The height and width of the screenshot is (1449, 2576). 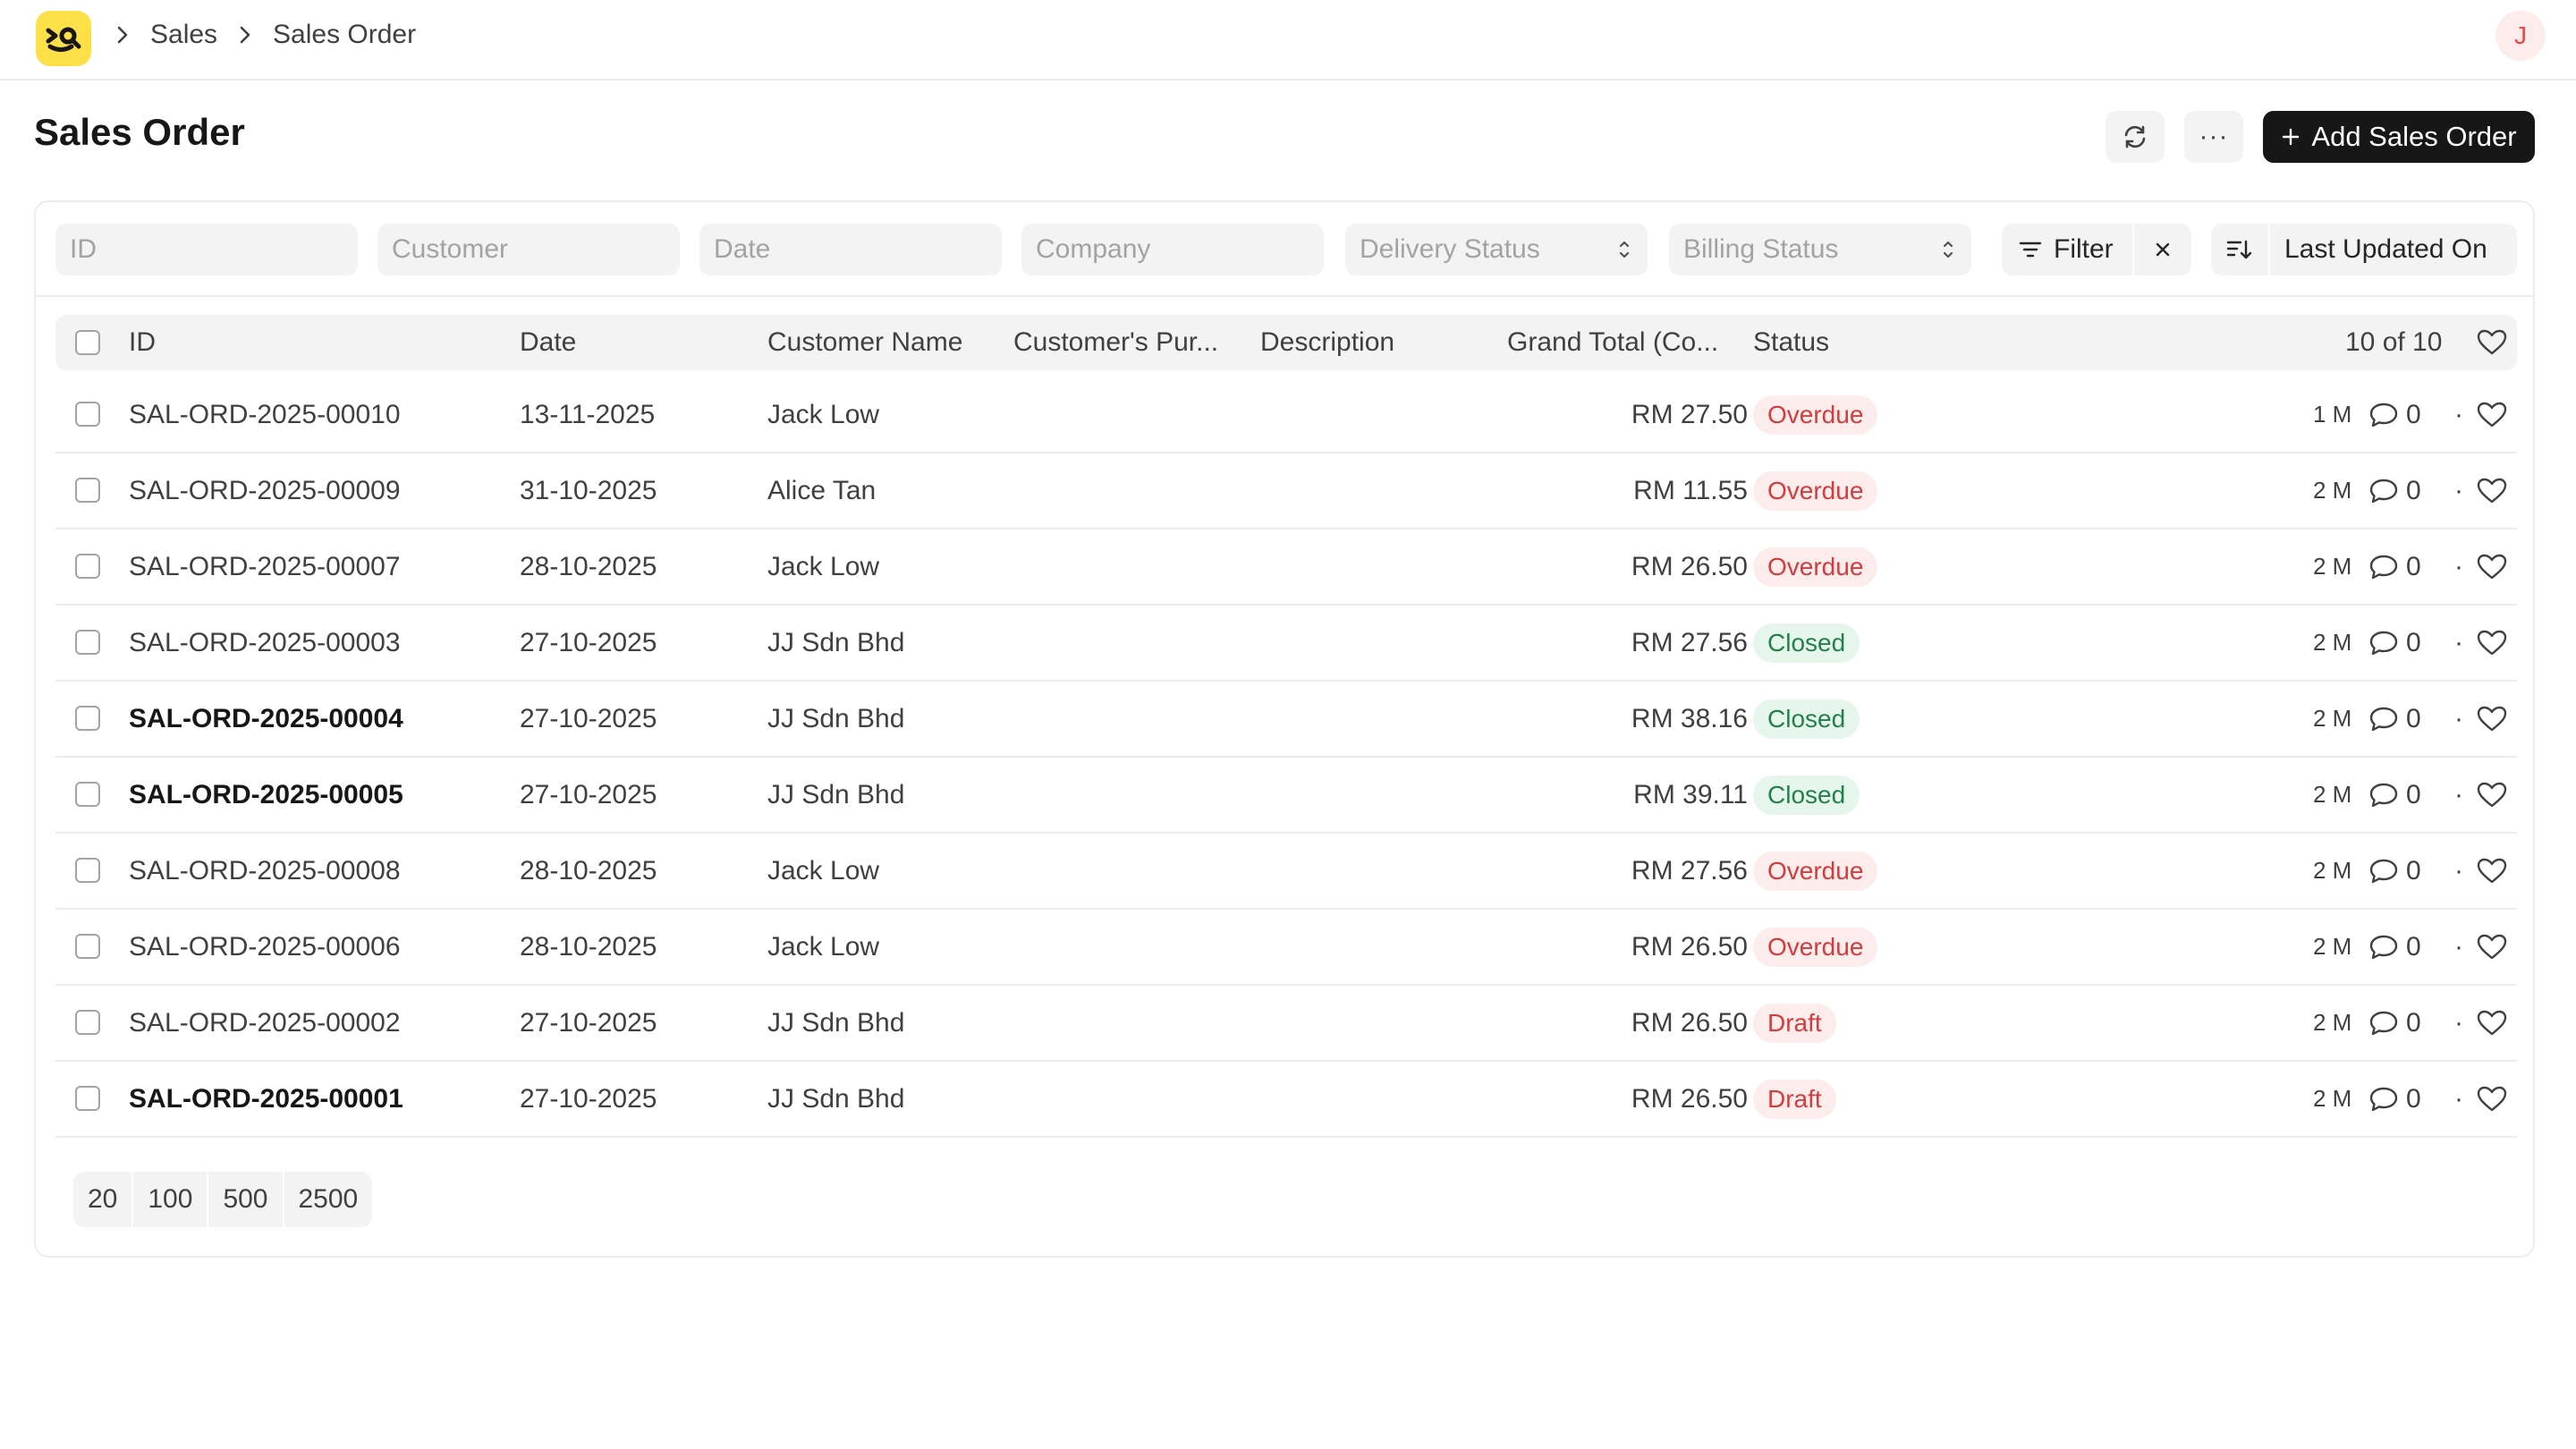 I want to click on column-header-date: Date, so click(x=548, y=342).